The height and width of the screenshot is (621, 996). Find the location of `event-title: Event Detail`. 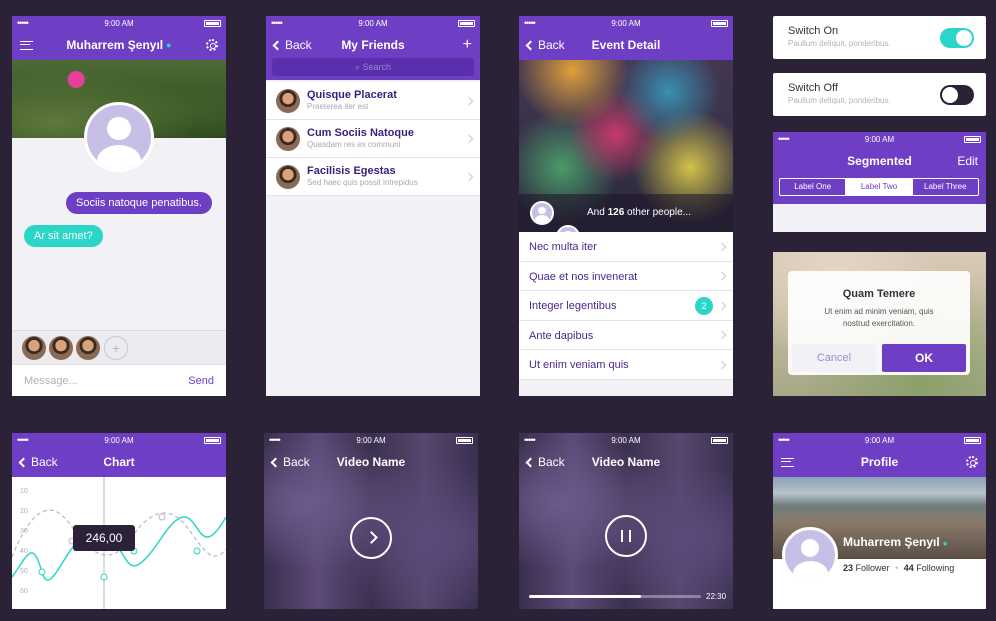

event-title: Event Detail is located at coordinates (626, 45).